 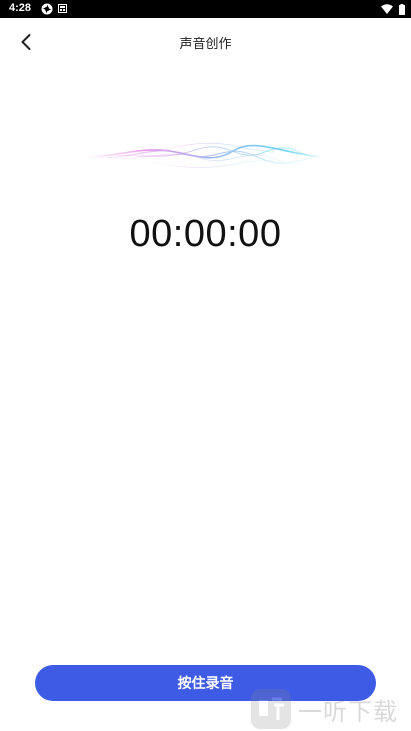 I want to click on sync-icon, so click(x=47, y=9).